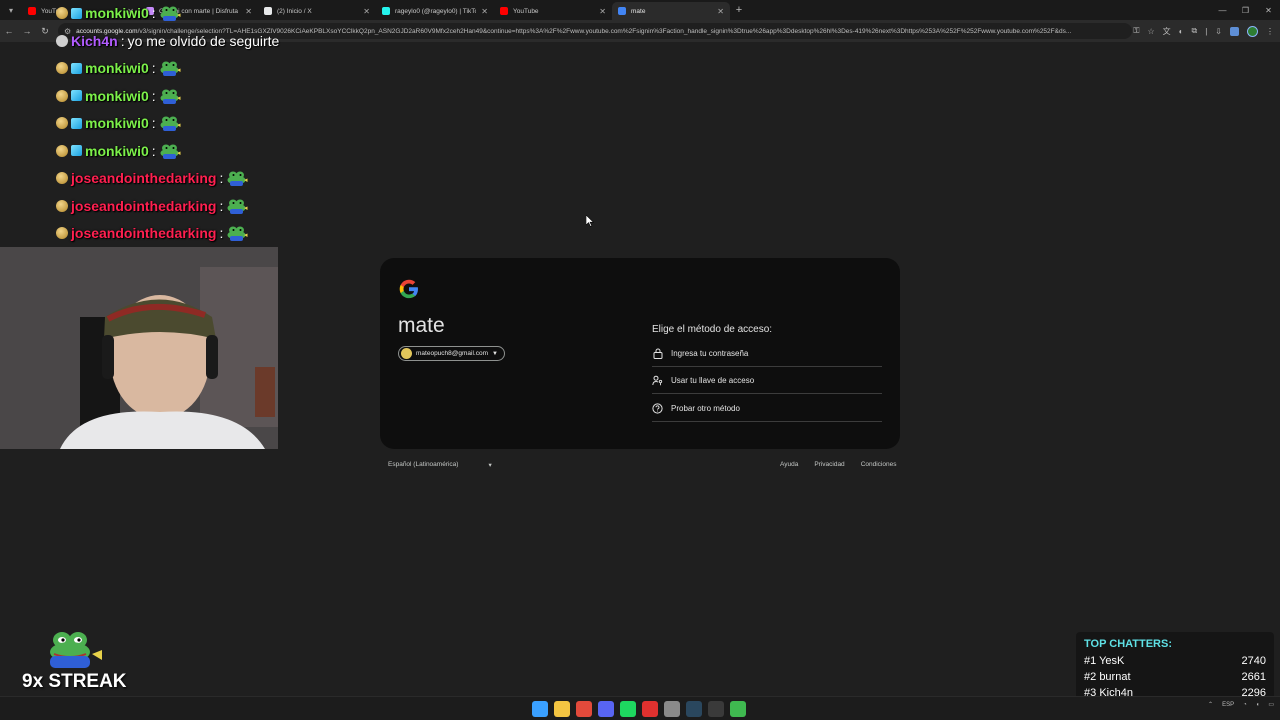 Image resolution: width=1280 pixels, height=720 pixels. Describe the element at coordinates (1136, 31) in the screenshot. I see `password-key-icon: ⚿` at that location.